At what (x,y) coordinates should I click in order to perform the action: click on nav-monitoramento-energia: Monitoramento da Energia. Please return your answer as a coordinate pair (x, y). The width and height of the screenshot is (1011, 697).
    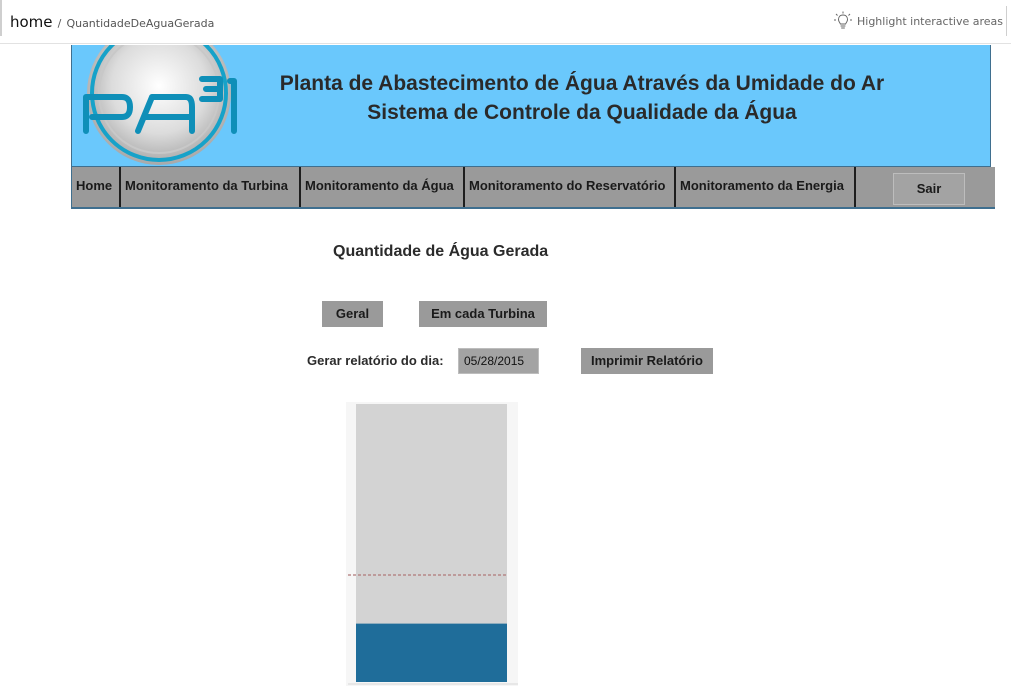
    Looking at the image, I should click on (766, 187).